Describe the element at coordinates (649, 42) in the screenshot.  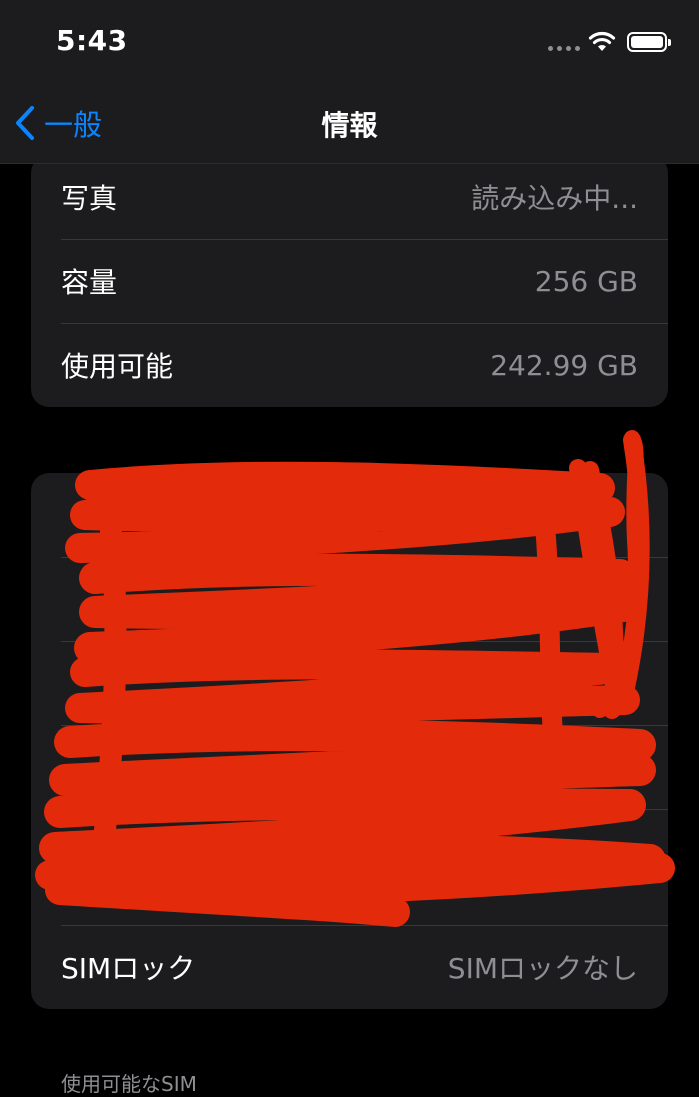
I see `battery-icon` at that location.